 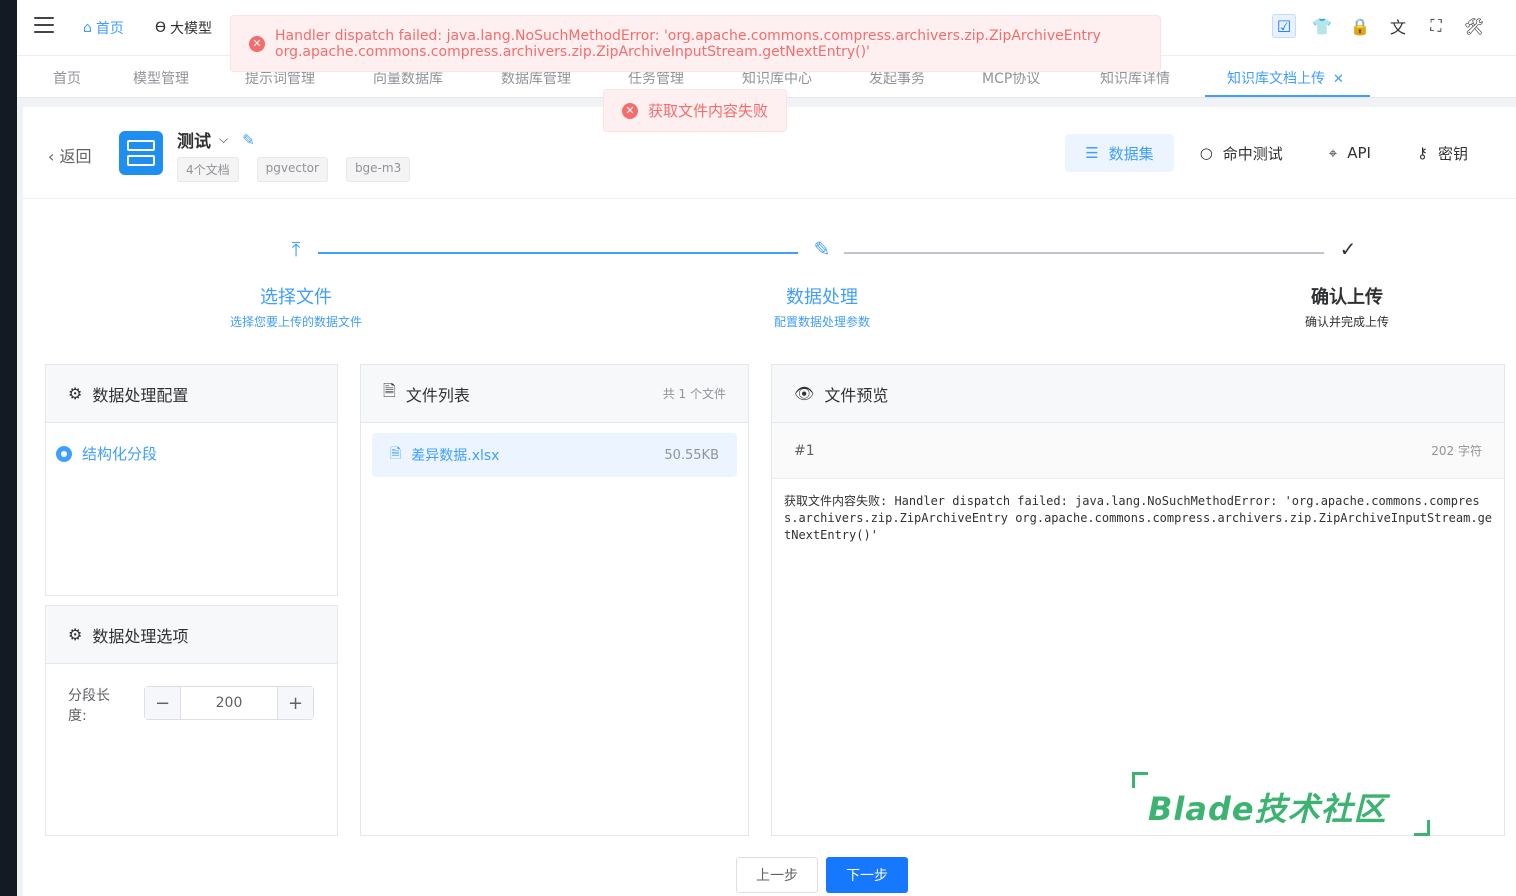 I want to click on dataset-button: ☰ 数据集, so click(x=1119, y=153).